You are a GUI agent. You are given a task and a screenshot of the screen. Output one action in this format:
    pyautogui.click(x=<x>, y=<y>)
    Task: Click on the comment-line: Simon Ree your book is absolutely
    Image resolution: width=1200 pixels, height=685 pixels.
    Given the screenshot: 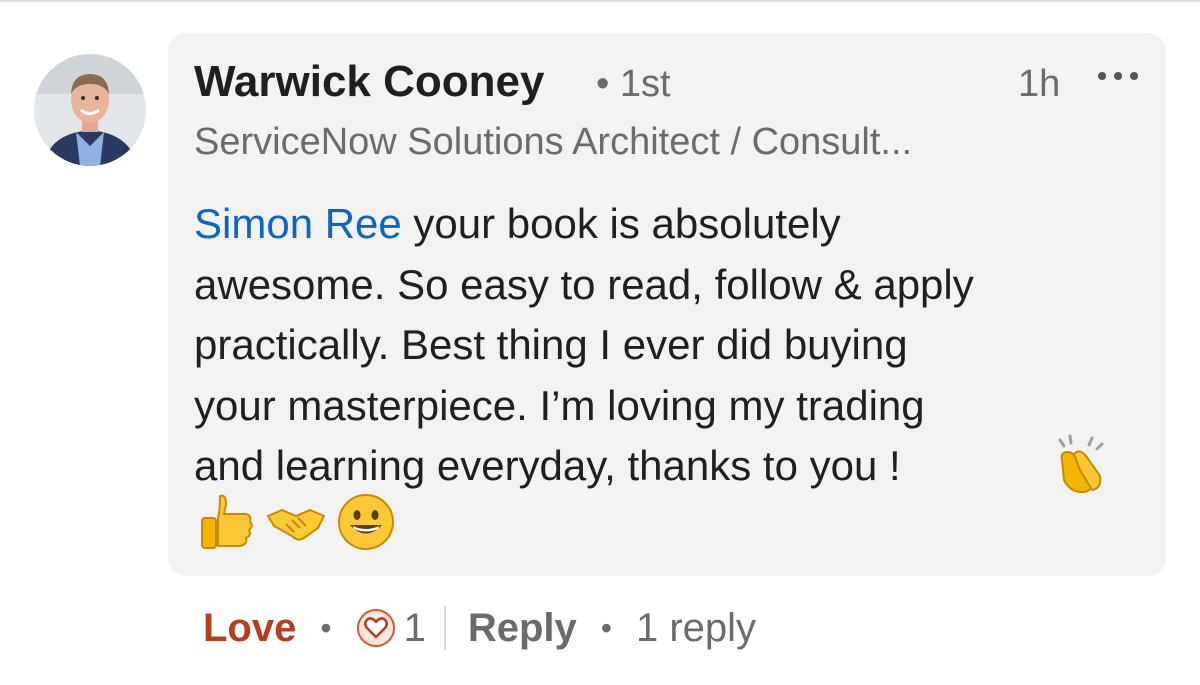 What is the action you would take?
    pyautogui.click(x=669, y=224)
    